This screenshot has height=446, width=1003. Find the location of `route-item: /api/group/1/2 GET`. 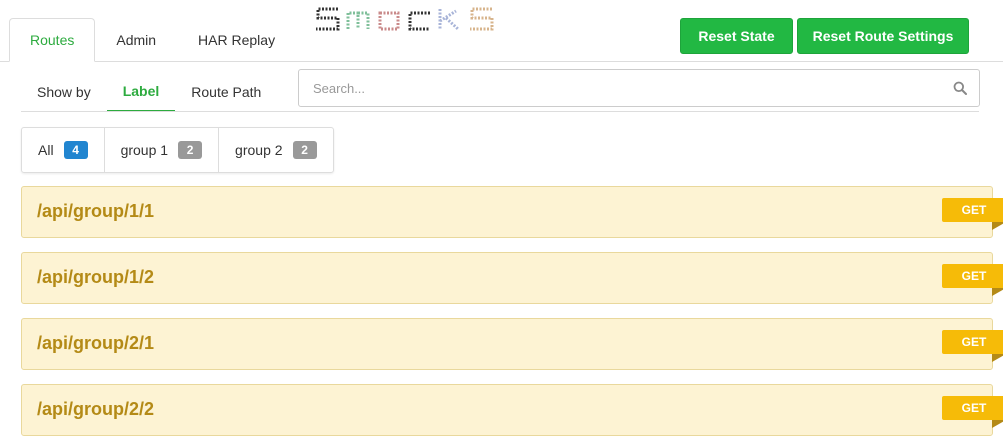

route-item: /api/group/1/2 GET is located at coordinates (512, 278).